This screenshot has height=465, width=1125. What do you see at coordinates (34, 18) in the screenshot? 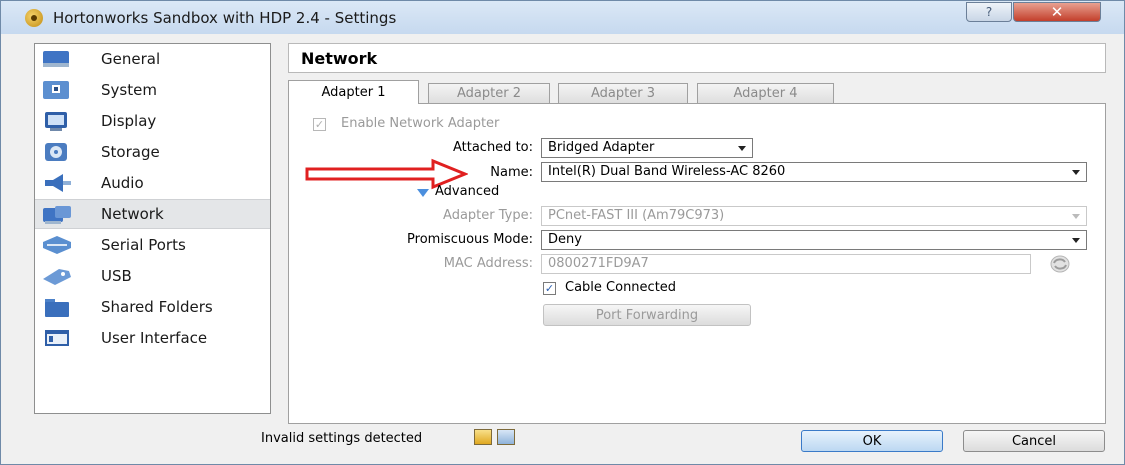
I see `virtualbox-app-icon` at bounding box center [34, 18].